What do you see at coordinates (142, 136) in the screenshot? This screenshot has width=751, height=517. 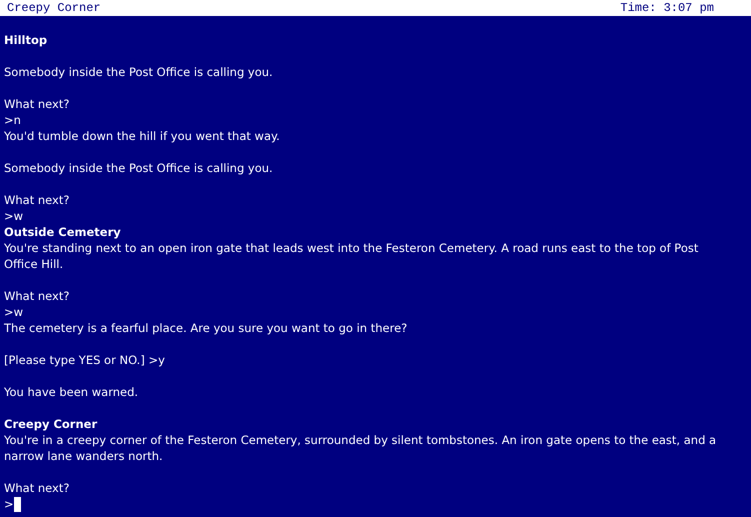 I see `story-text: You'd tumble down the hill if you went that way.` at bounding box center [142, 136].